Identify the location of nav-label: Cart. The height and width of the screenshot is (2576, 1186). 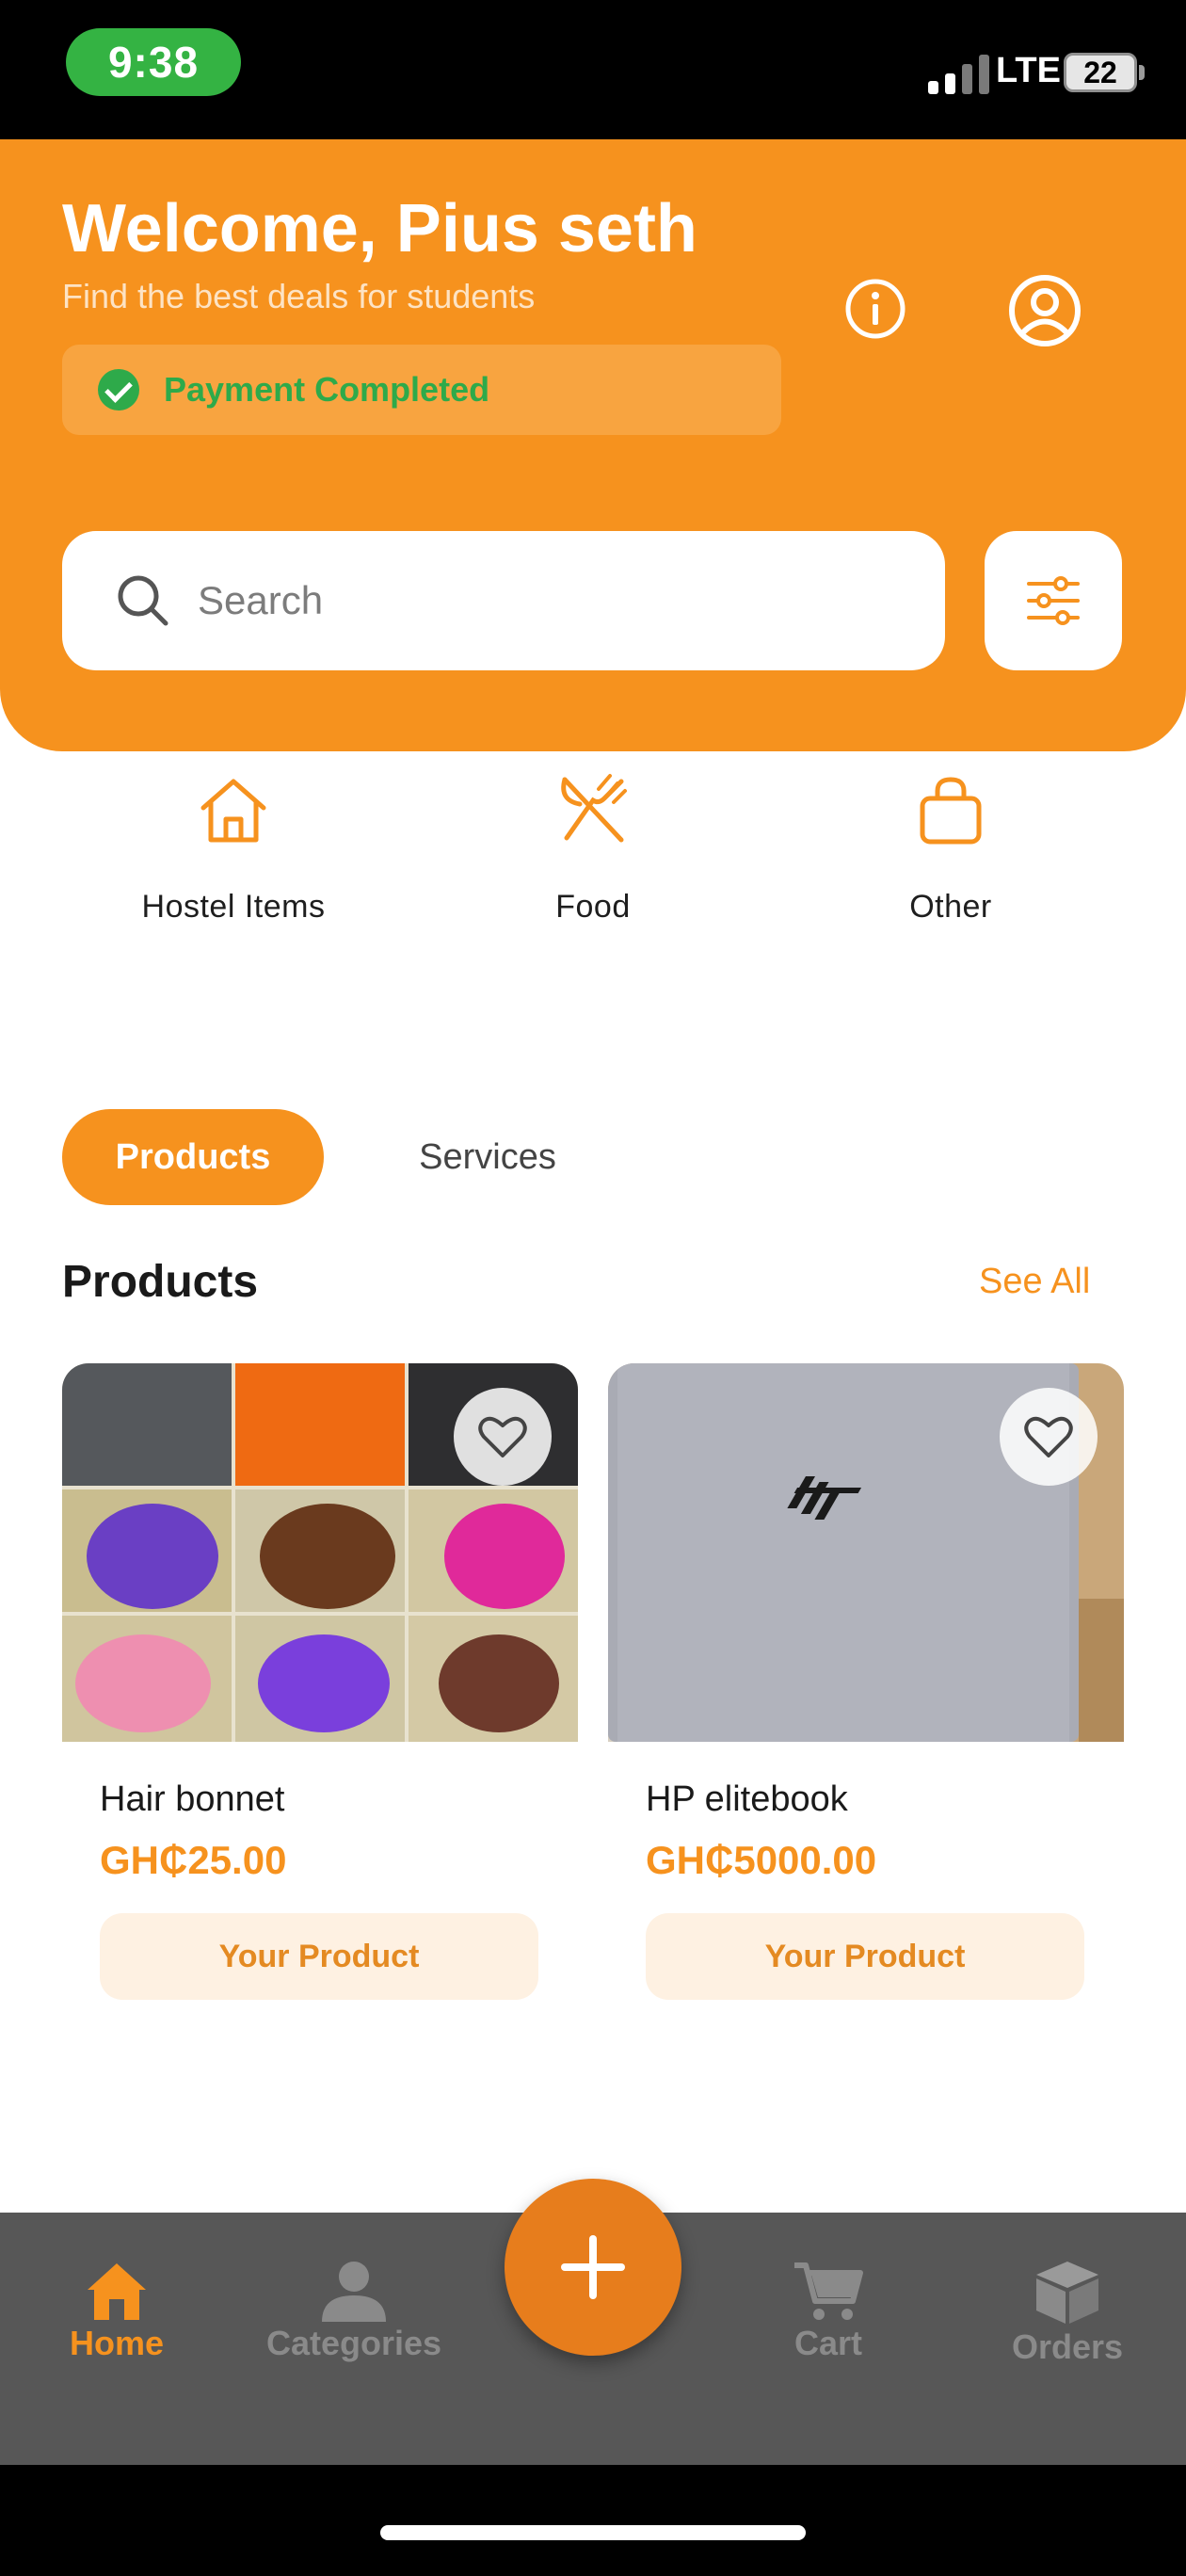
(828, 2343).